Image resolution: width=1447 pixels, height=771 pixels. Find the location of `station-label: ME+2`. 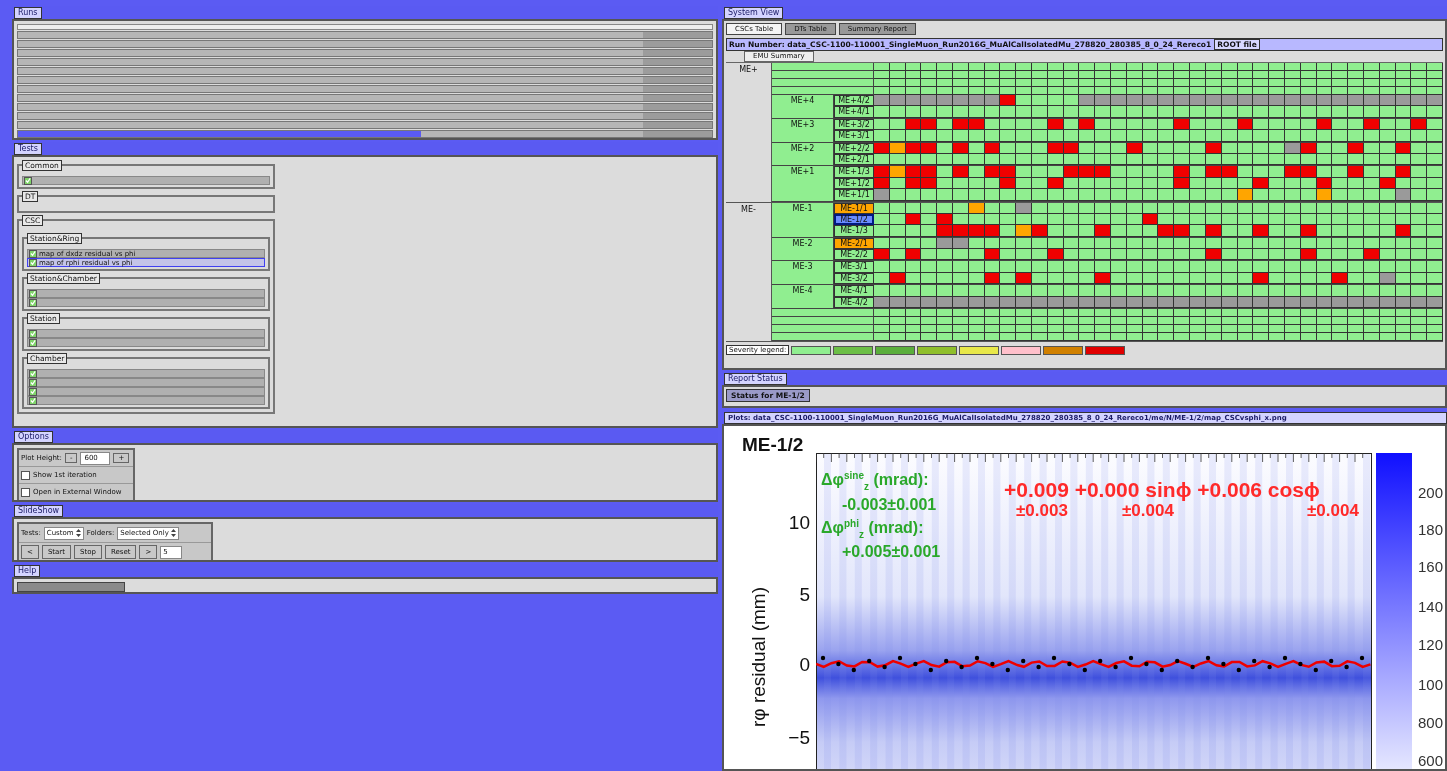

station-label: ME+2 is located at coordinates (802, 148).